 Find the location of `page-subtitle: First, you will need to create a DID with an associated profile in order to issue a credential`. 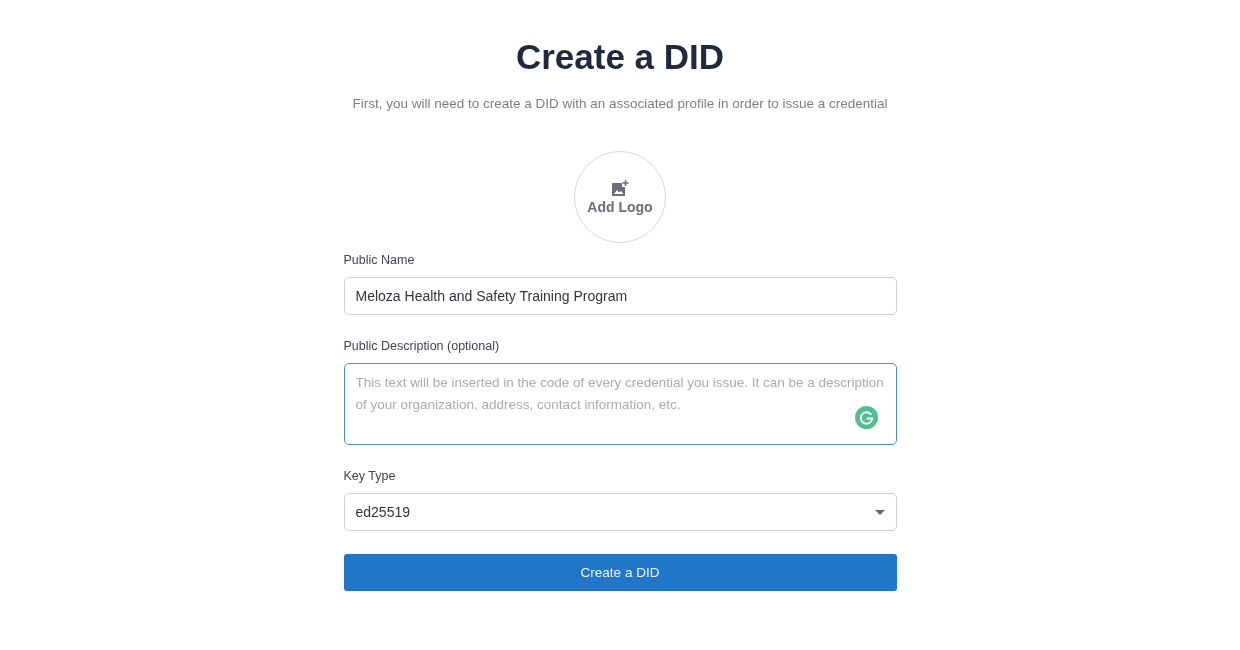

page-subtitle: First, you will need to create a DID with an associated profile in order to issue a credential is located at coordinates (620, 104).